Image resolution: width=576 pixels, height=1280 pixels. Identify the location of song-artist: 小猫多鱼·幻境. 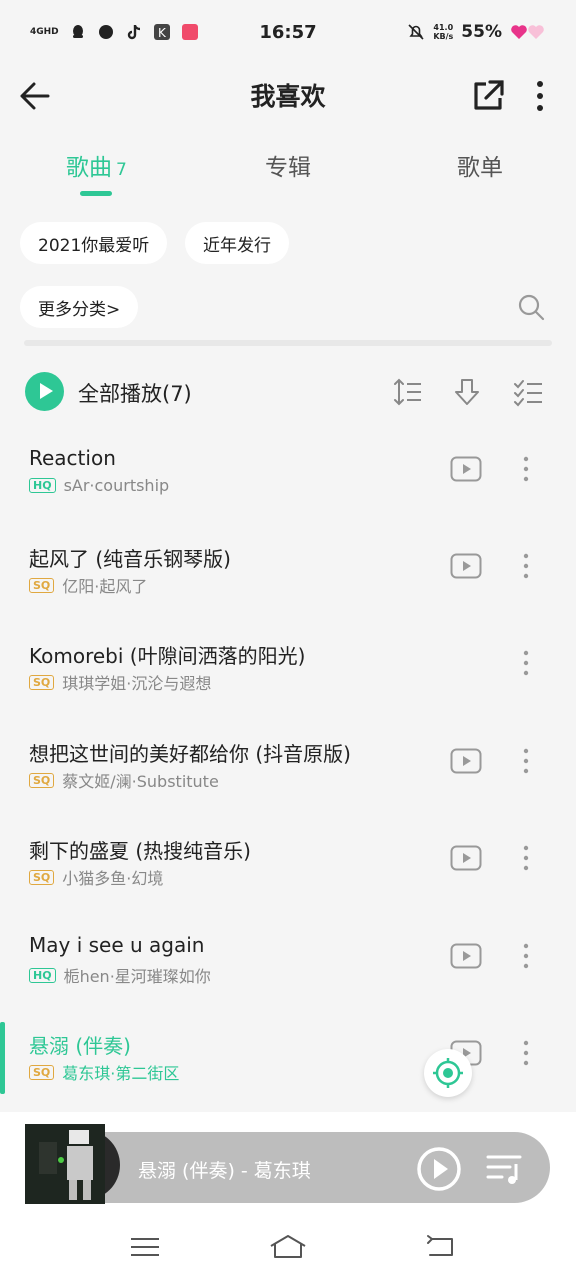
(113, 878).